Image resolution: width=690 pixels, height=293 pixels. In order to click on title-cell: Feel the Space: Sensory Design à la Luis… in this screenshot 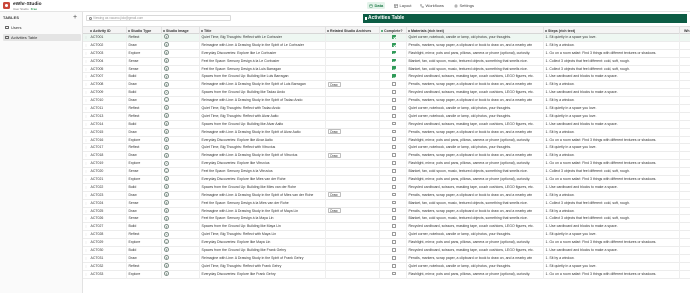, I will do `click(263, 69)`.